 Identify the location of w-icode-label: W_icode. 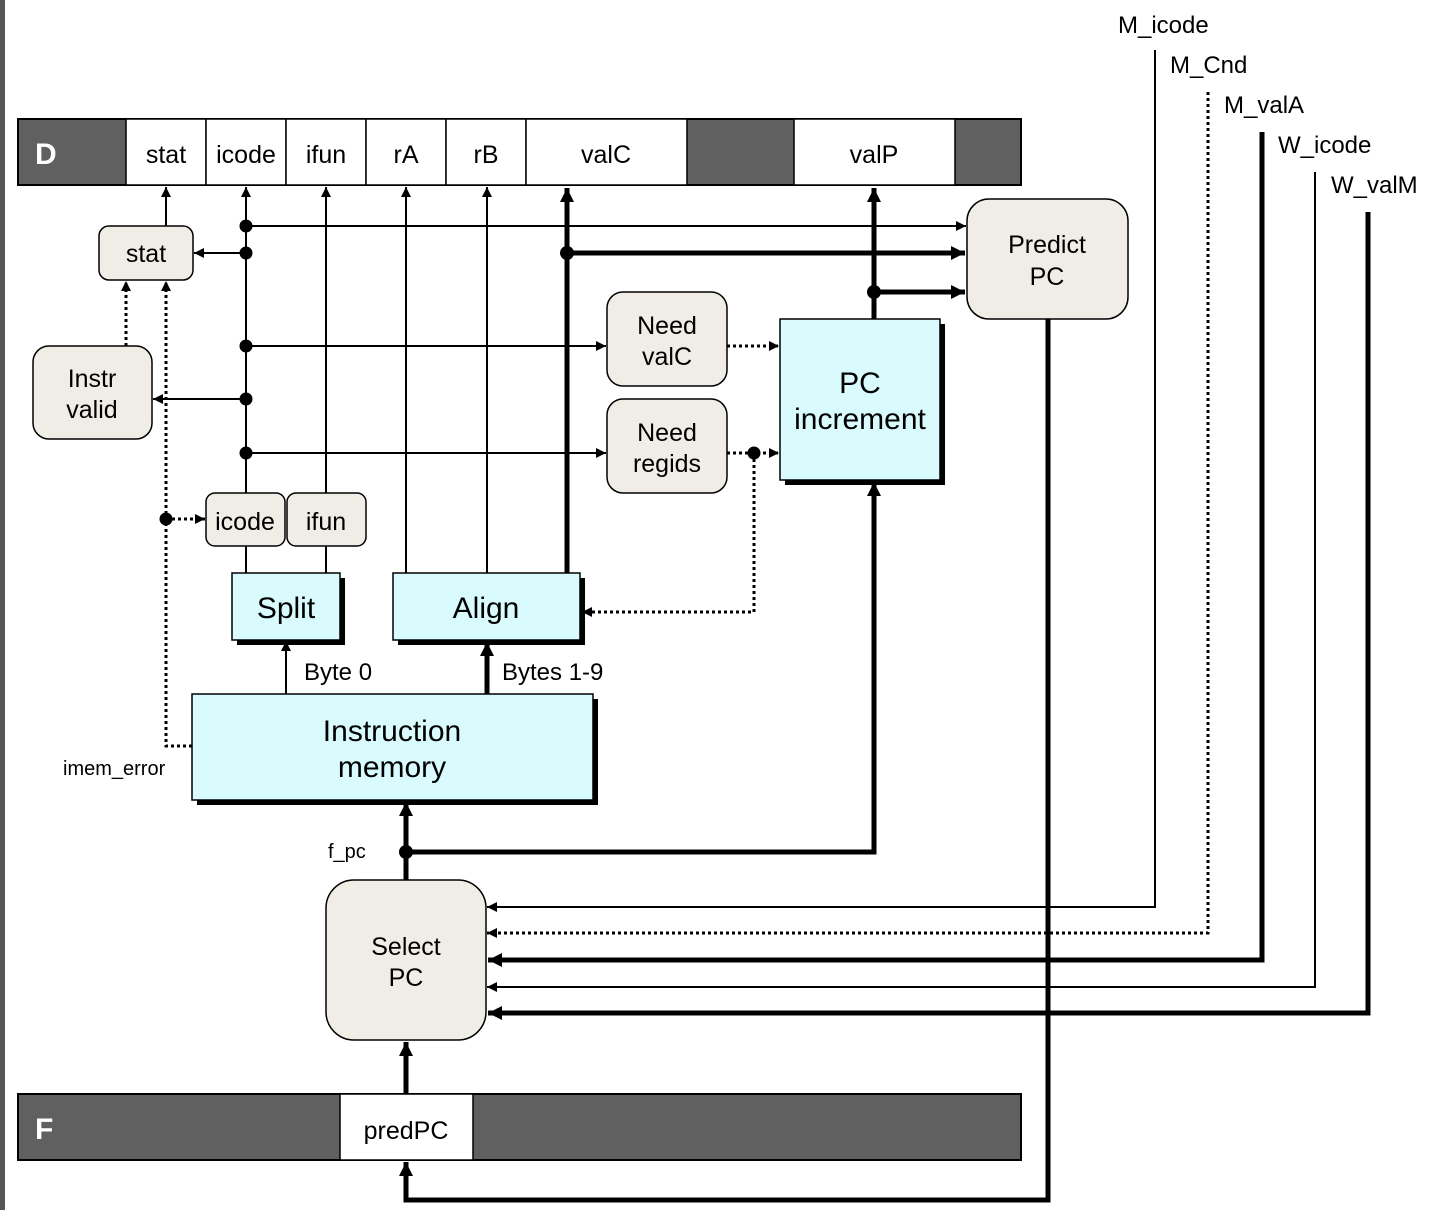
(1324, 145).